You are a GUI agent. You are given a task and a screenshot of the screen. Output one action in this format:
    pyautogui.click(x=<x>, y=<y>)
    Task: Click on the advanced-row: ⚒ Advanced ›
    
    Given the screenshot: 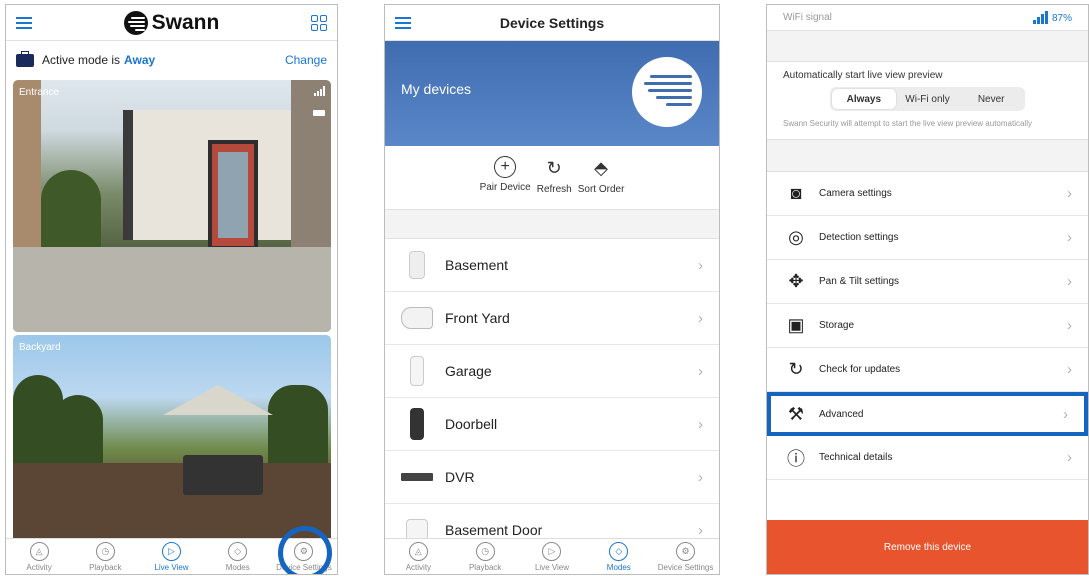 What is the action you would take?
    pyautogui.click(x=927, y=414)
    